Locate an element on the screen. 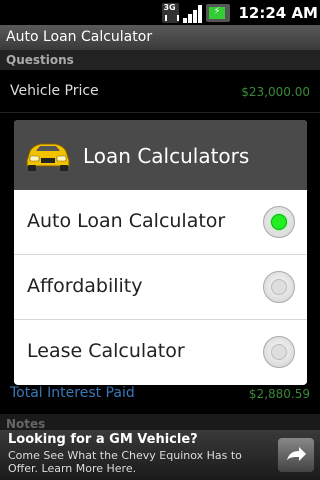 This screenshot has height=480, width=320. total-interest-value: $2,880.59 is located at coordinates (279, 394).